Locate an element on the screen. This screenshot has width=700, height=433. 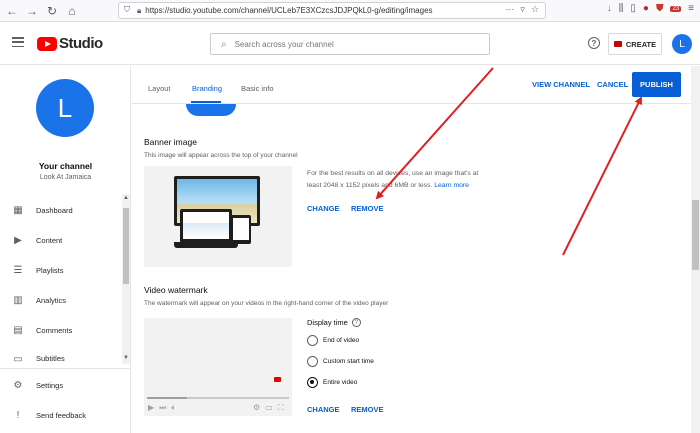
hamburger-menu-icon is located at coordinates (18, 42).